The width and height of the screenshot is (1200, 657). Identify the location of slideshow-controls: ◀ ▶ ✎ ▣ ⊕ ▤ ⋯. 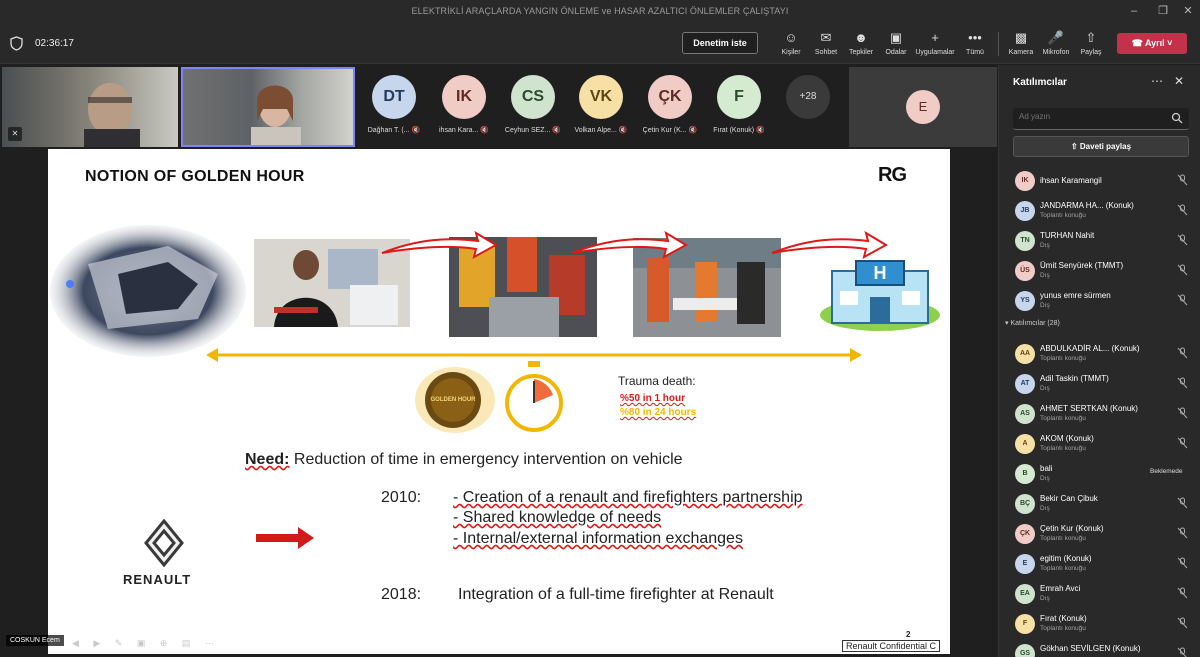
(146, 643).